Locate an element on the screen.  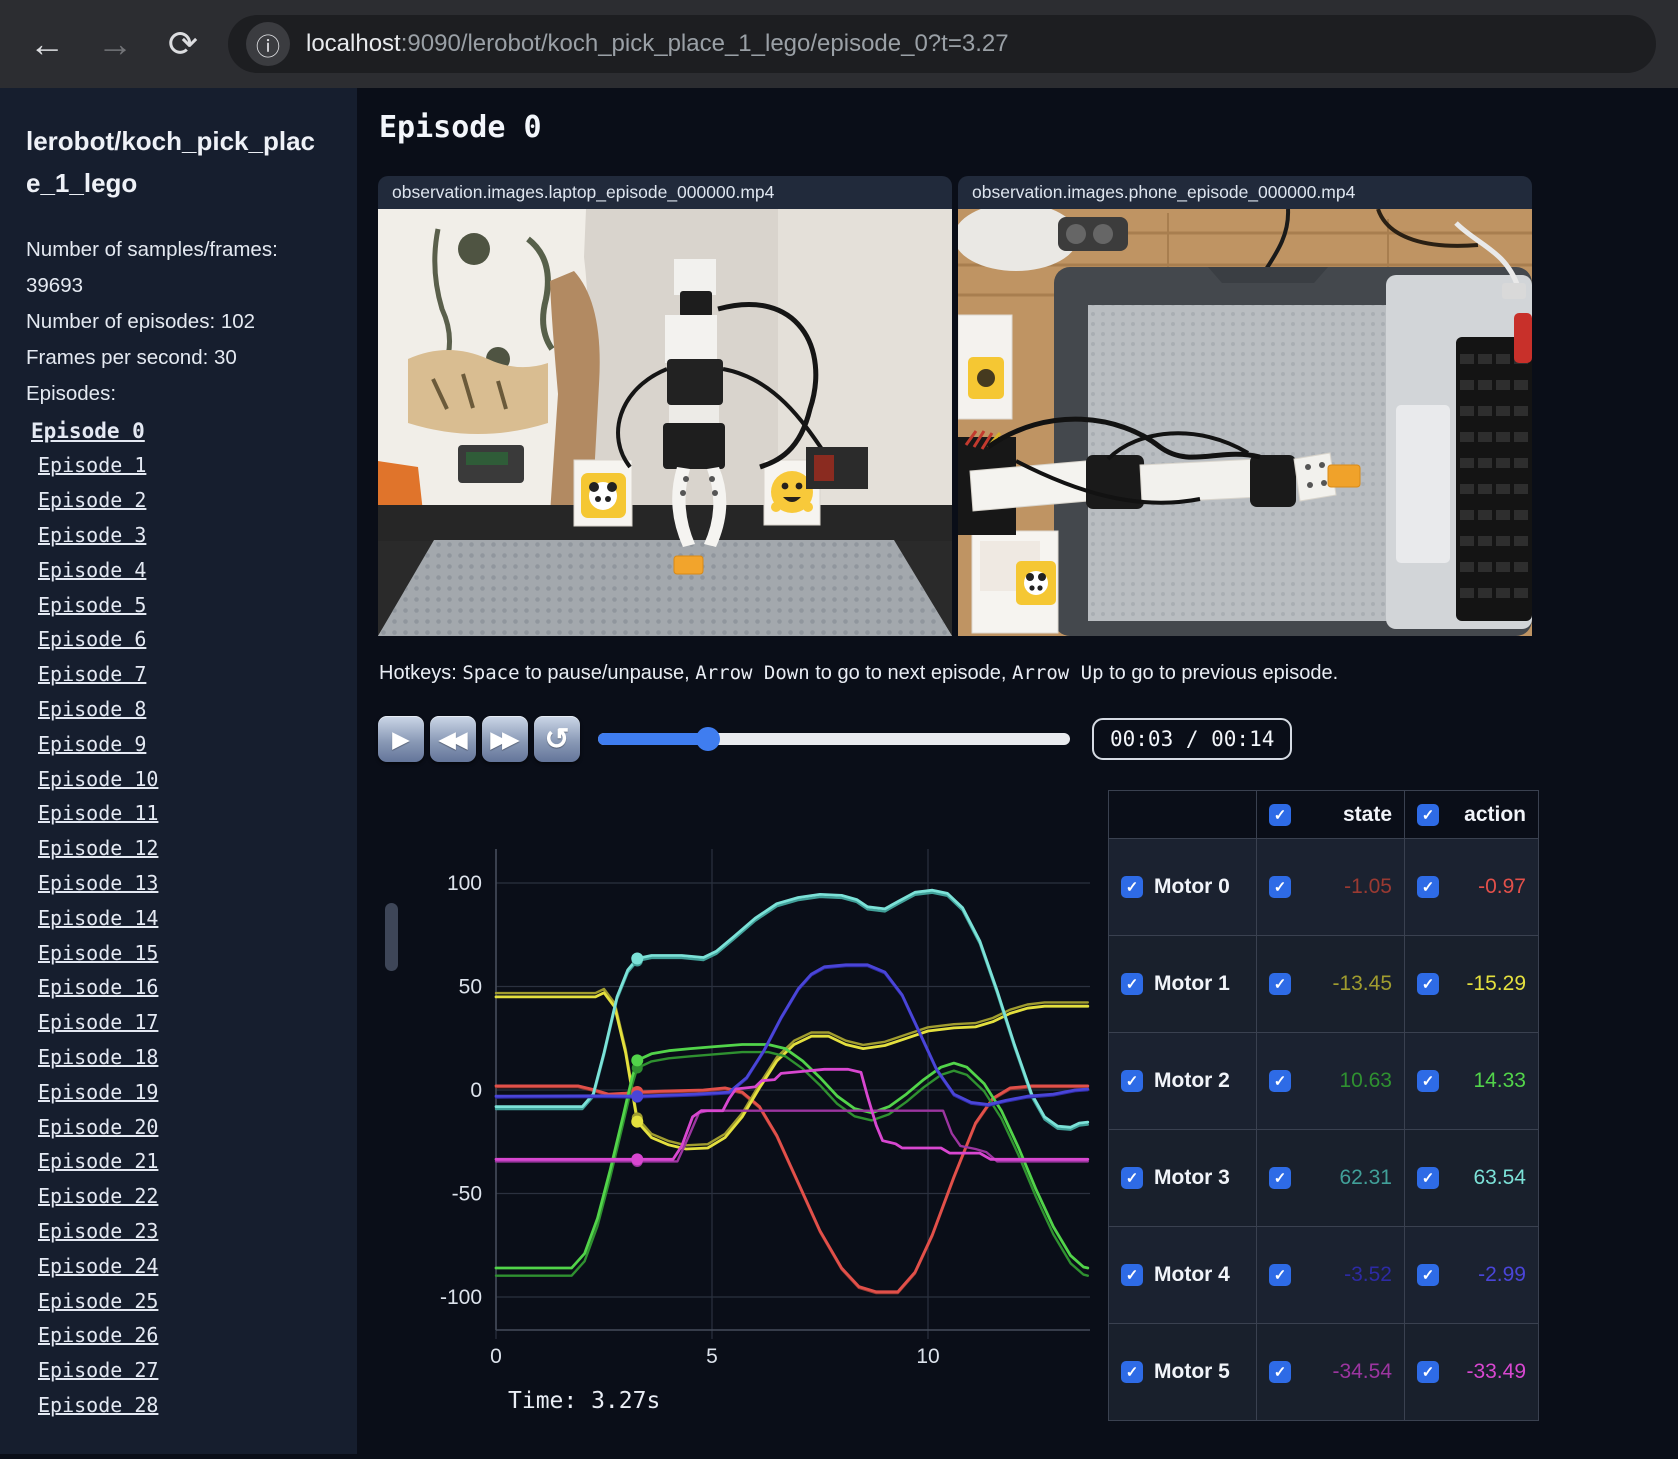
sidebar-episode-link: Episode 9 is located at coordinates (179, 744).